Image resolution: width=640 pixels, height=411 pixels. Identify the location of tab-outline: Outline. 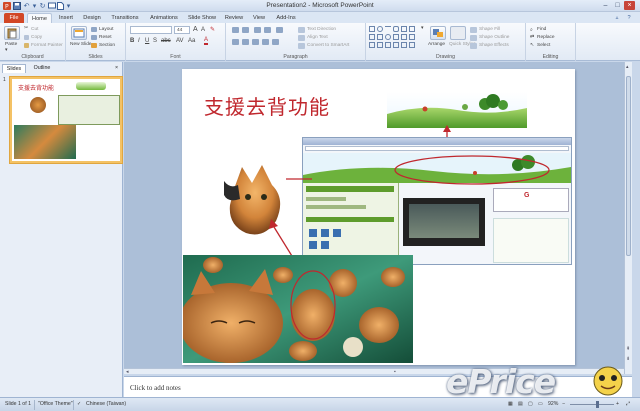
(42, 68).